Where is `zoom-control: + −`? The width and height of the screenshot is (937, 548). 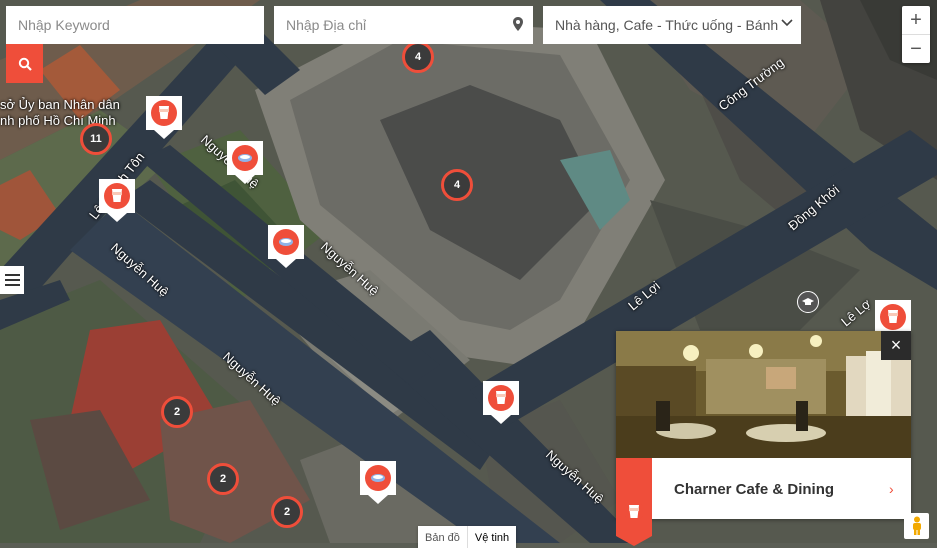 zoom-control: + − is located at coordinates (916, 34).